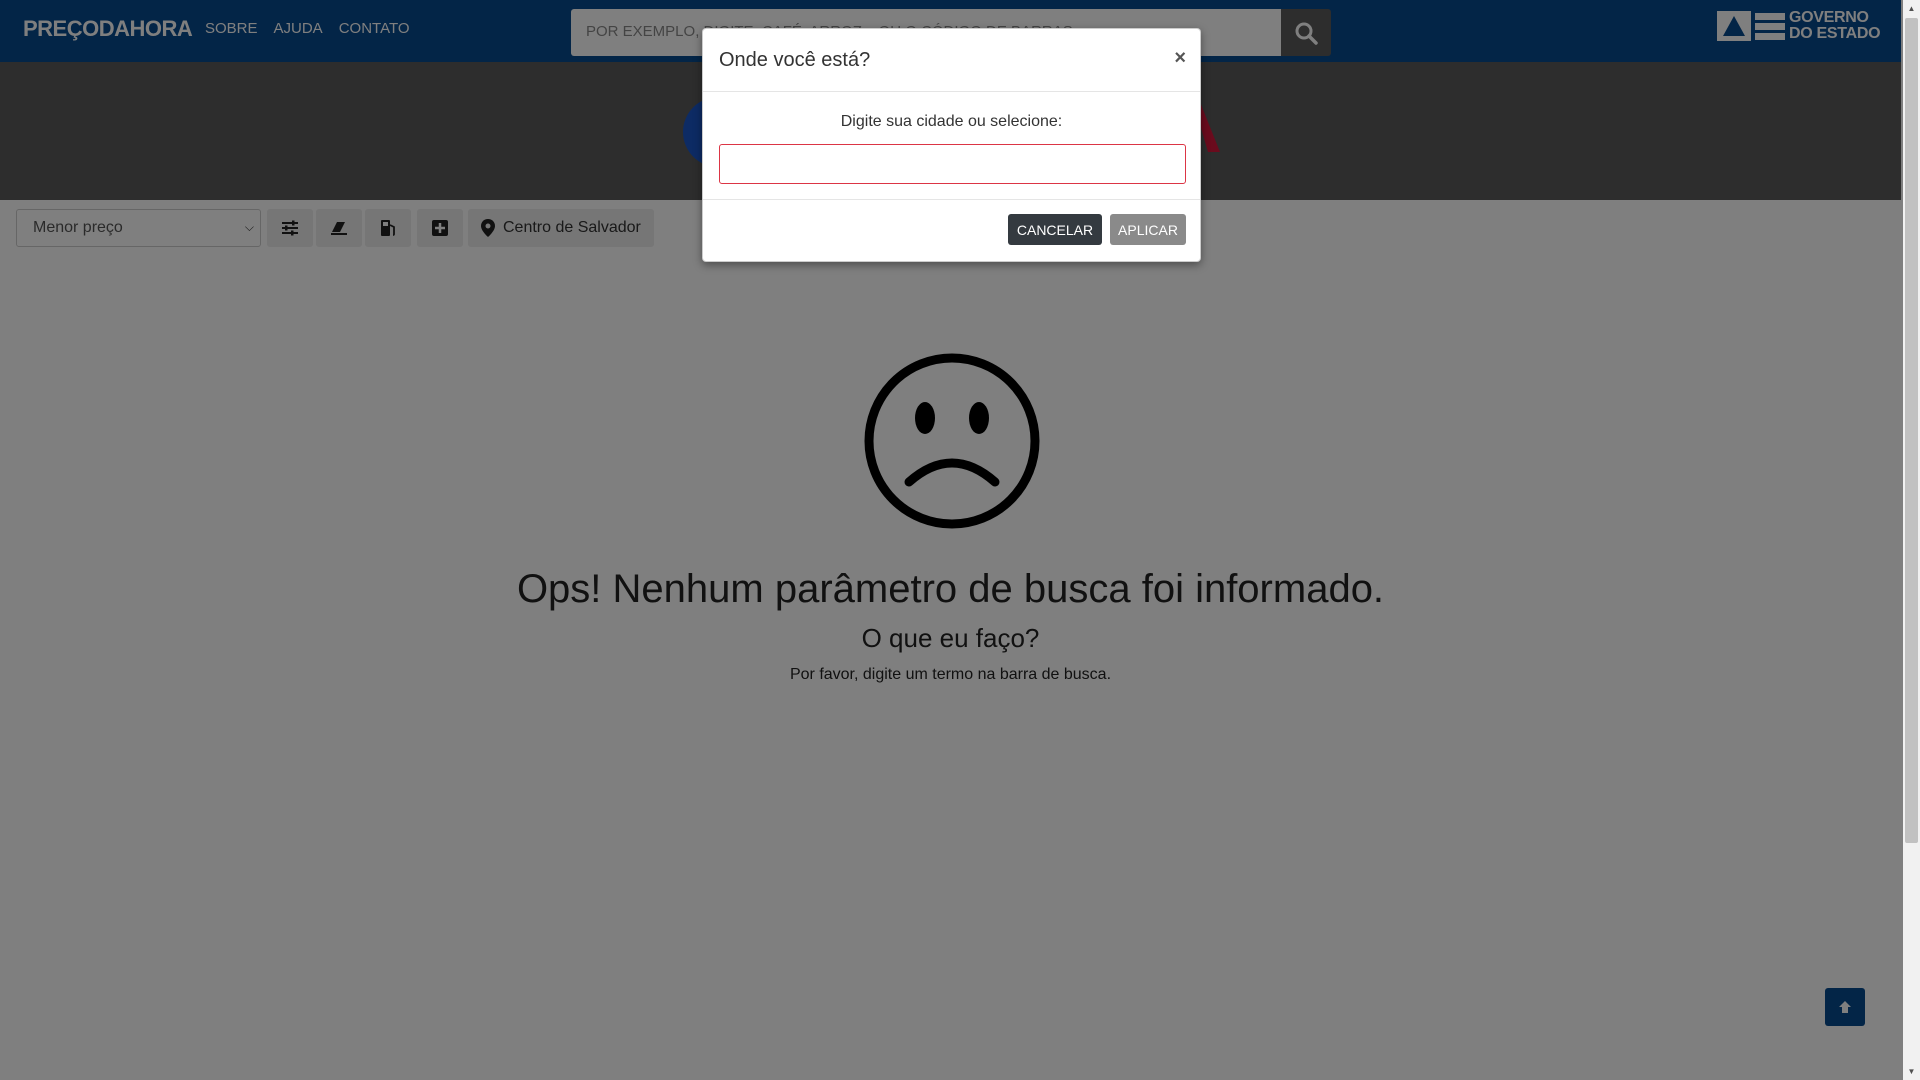 The width and height of the screenshot is (1920, 1080). I want to click on city-label: Digite sua cidade ou selecione:, so click(951, 121).